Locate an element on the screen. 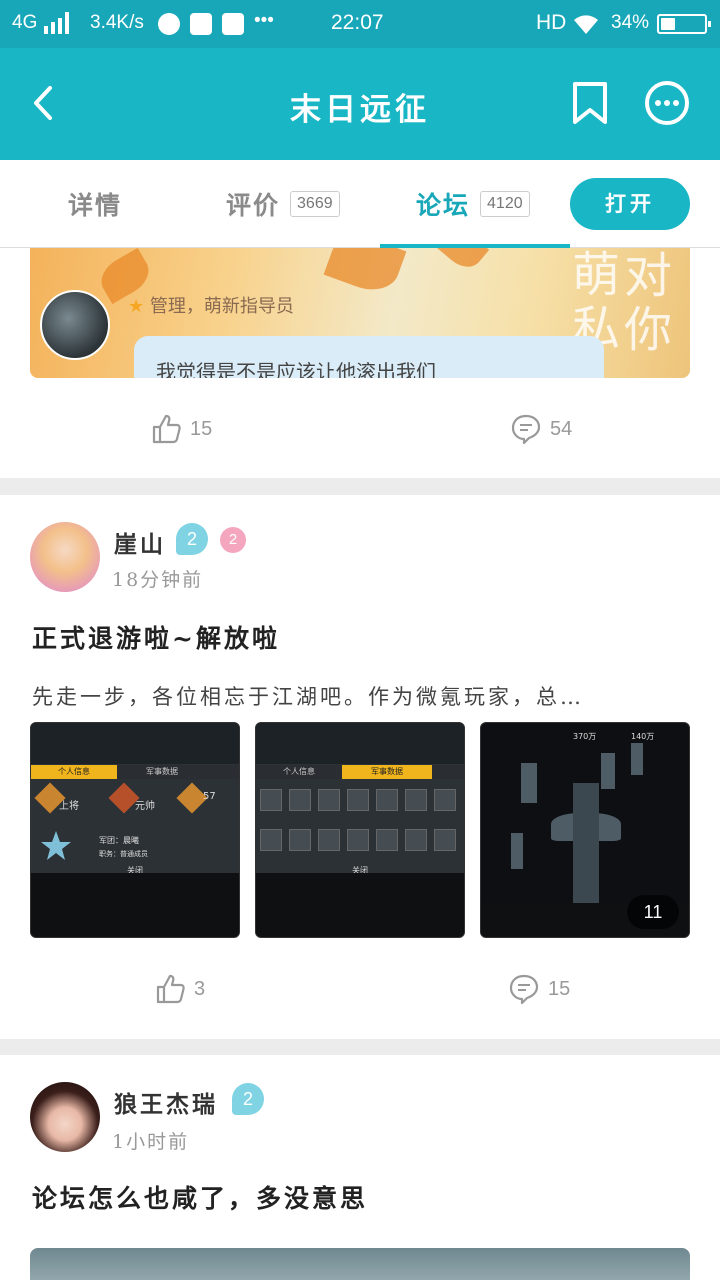 This screenshot has height=1280, width=720. like-button: 3 is located at coordinates (179, 989).